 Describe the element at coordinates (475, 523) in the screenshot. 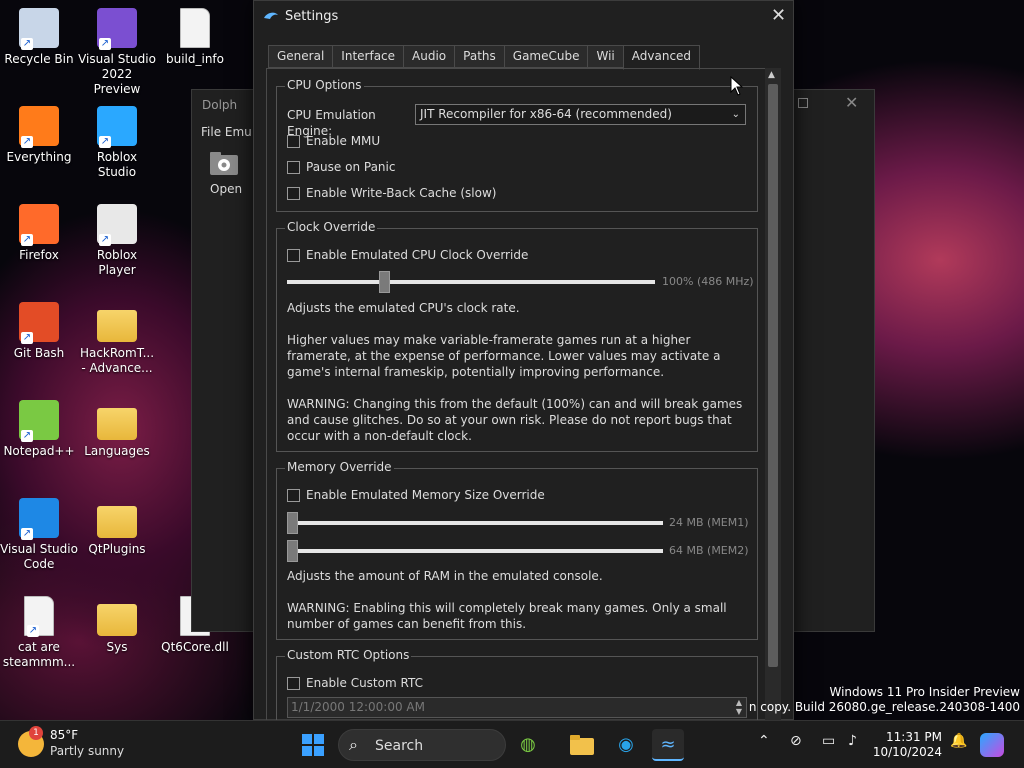

I see `mem1-slider-track` at that location.